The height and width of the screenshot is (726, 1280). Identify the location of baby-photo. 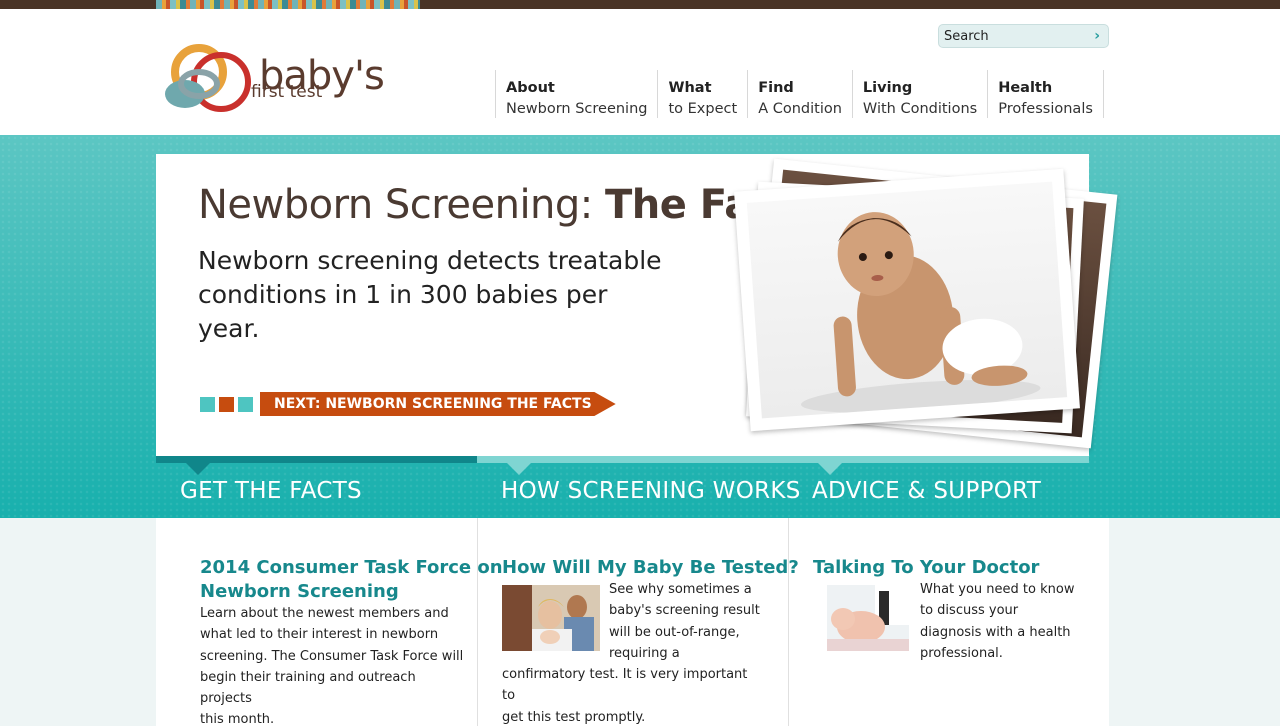
(907, 300).